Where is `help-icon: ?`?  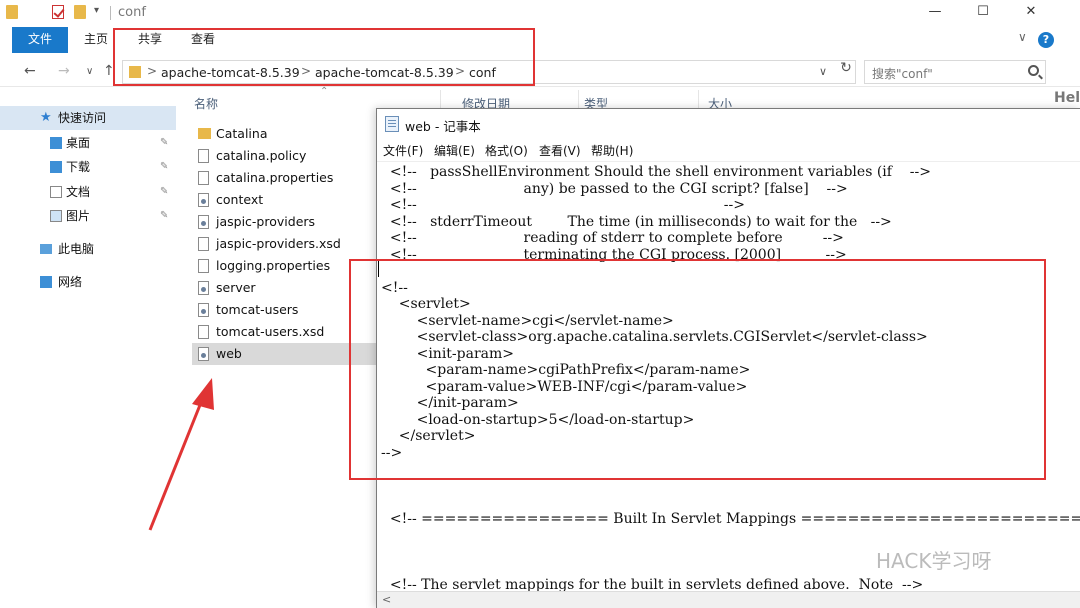
help-icon: ? is located at coordinates (1046, 40).